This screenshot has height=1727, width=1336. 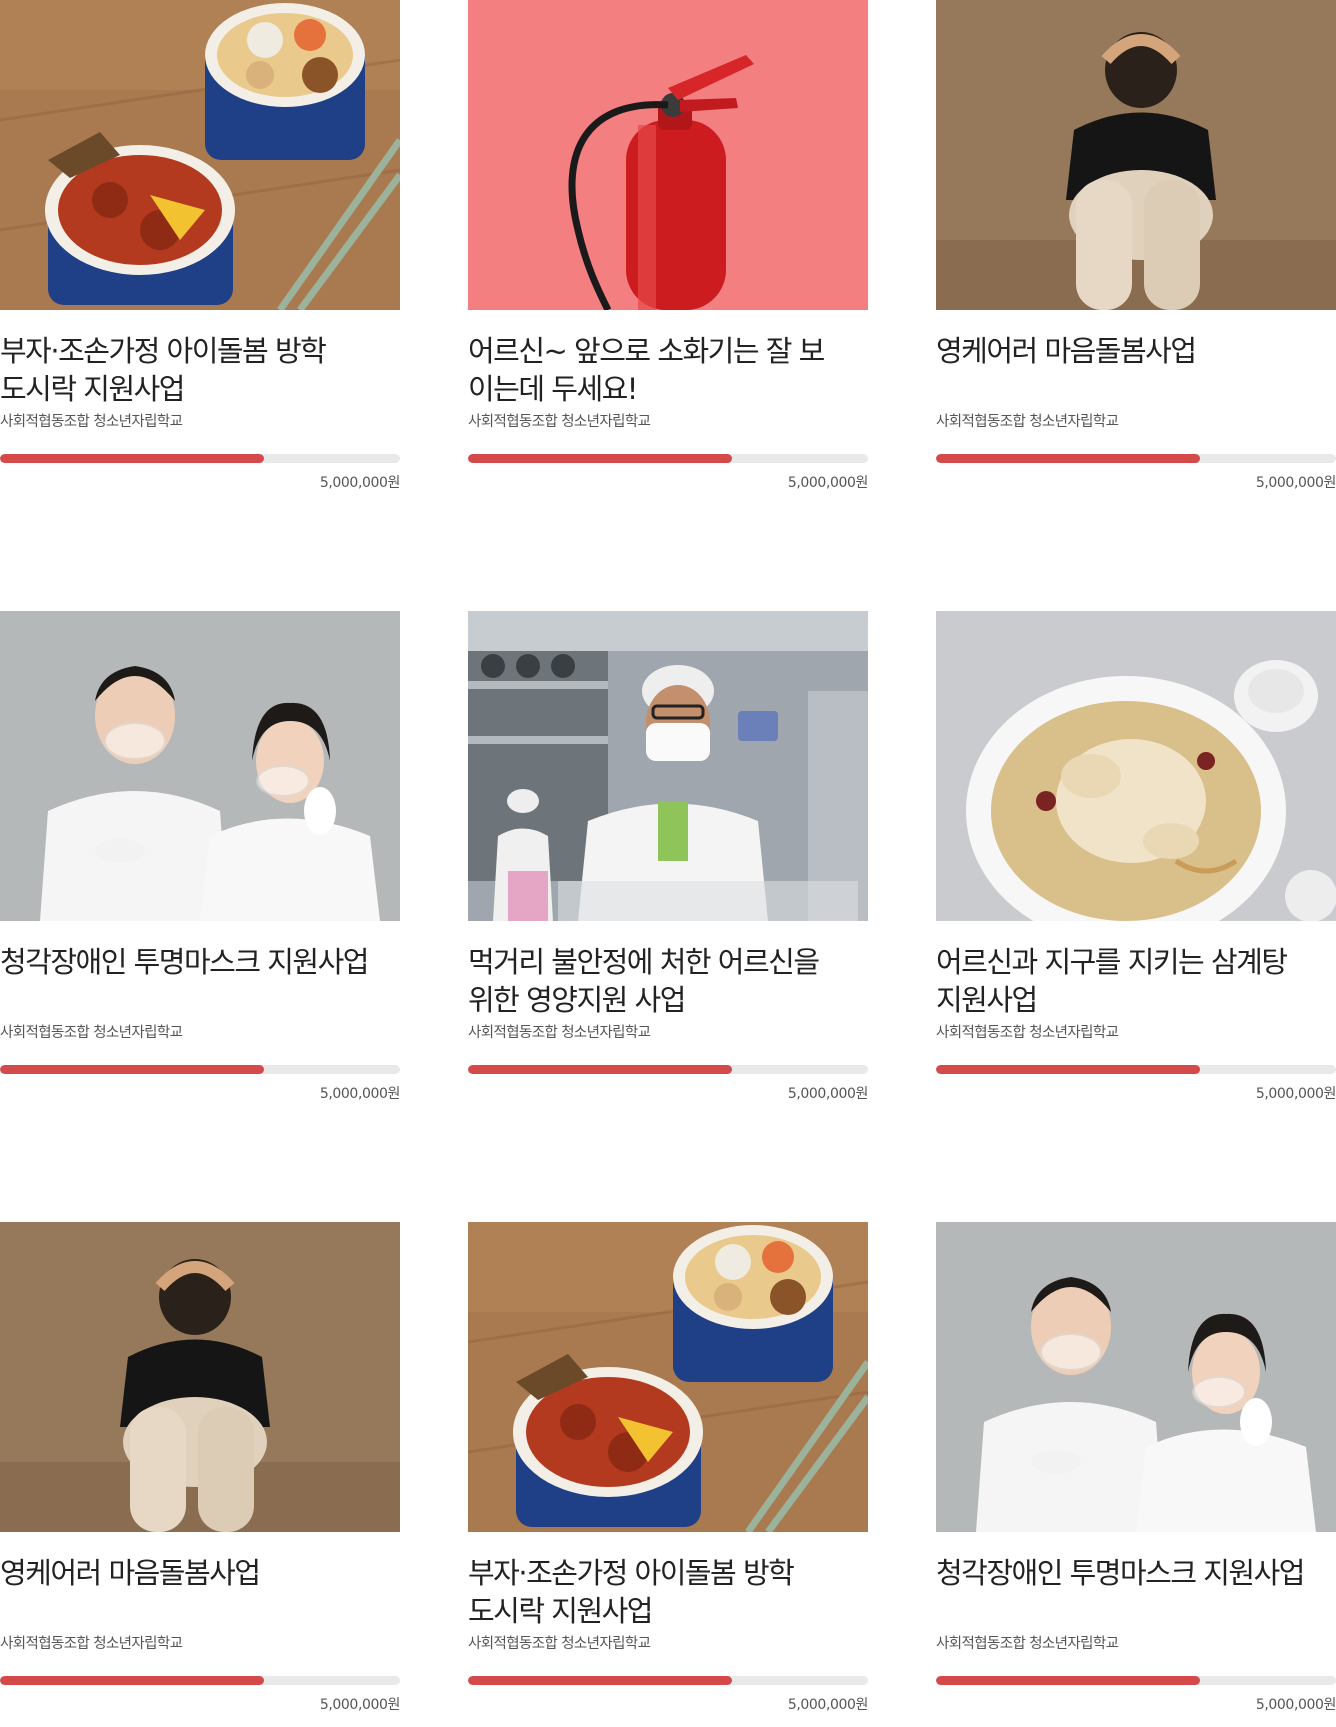 I want to click on project-title: 어르신~ 앞으로 소화기는 잘 보 이는데 두세요!, so click(x=668, y=370).